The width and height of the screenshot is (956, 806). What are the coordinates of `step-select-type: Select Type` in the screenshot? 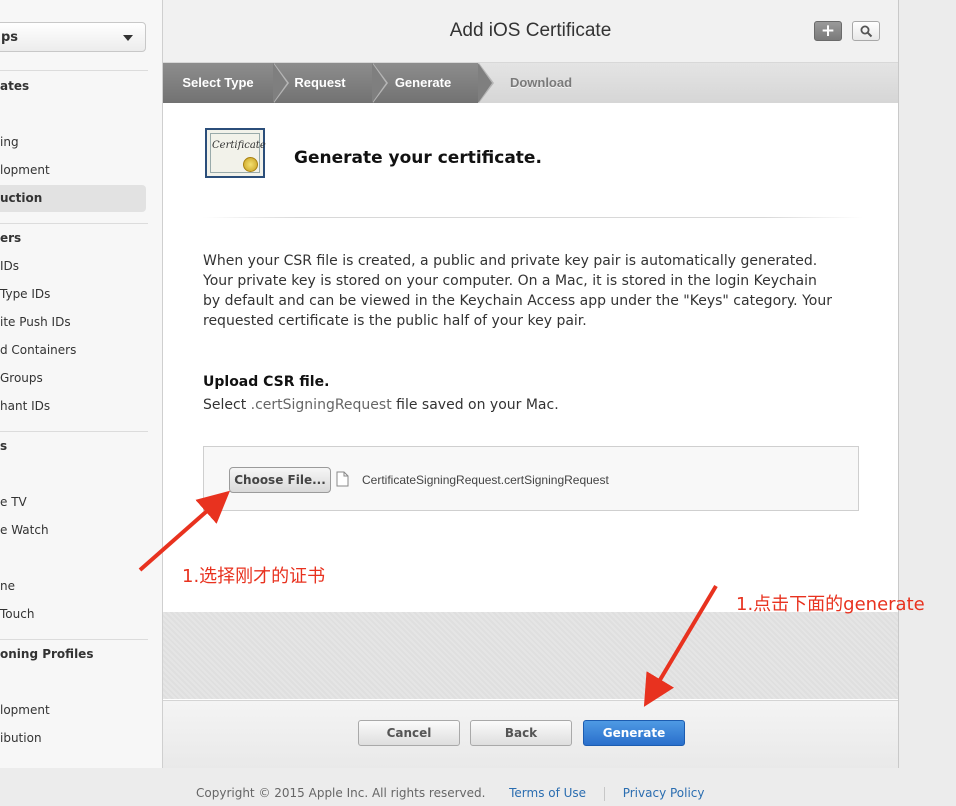 It's located at (226, 83).